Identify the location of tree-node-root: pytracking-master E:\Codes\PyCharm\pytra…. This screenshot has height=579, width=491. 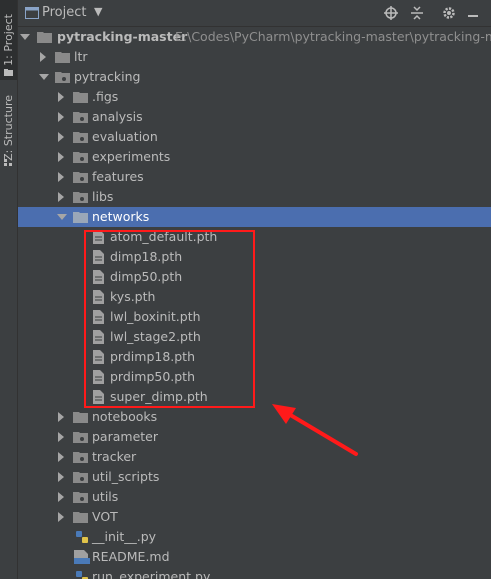
(254, 37).